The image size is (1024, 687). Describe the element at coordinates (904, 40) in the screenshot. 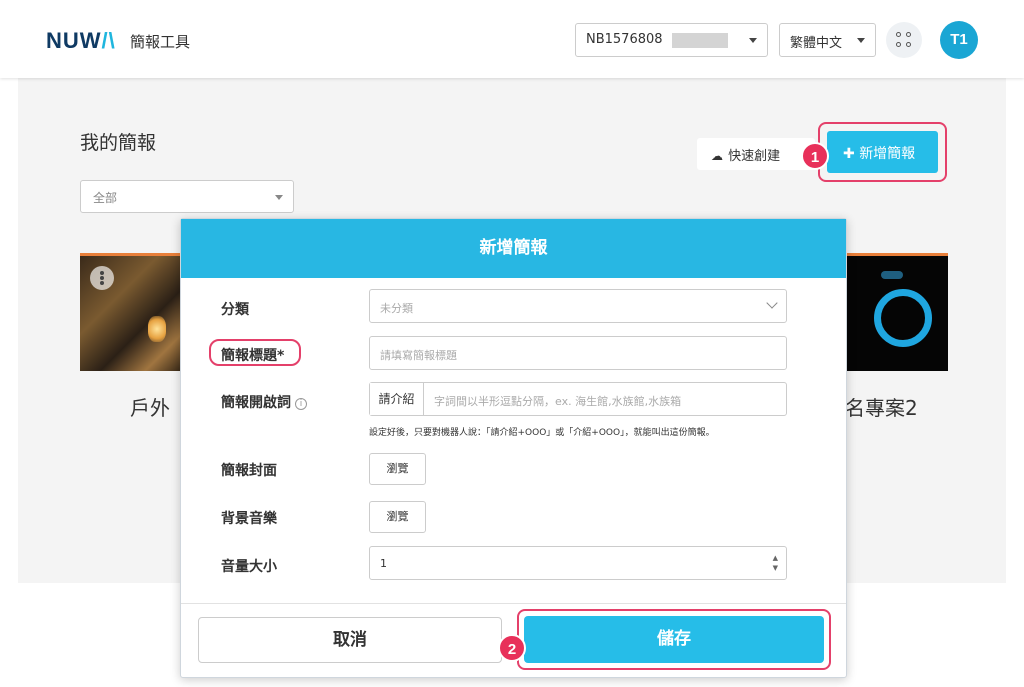

I see `apps-grid-button` at that location.